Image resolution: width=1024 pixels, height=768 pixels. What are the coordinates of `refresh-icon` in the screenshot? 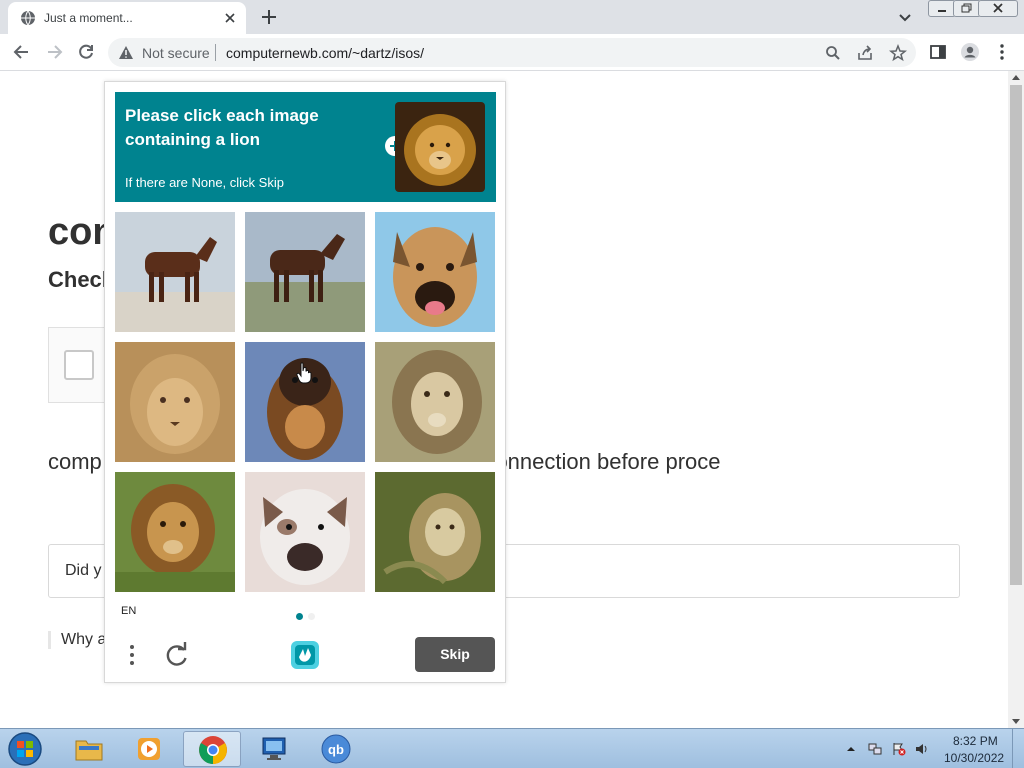 It's located at (177, 655).